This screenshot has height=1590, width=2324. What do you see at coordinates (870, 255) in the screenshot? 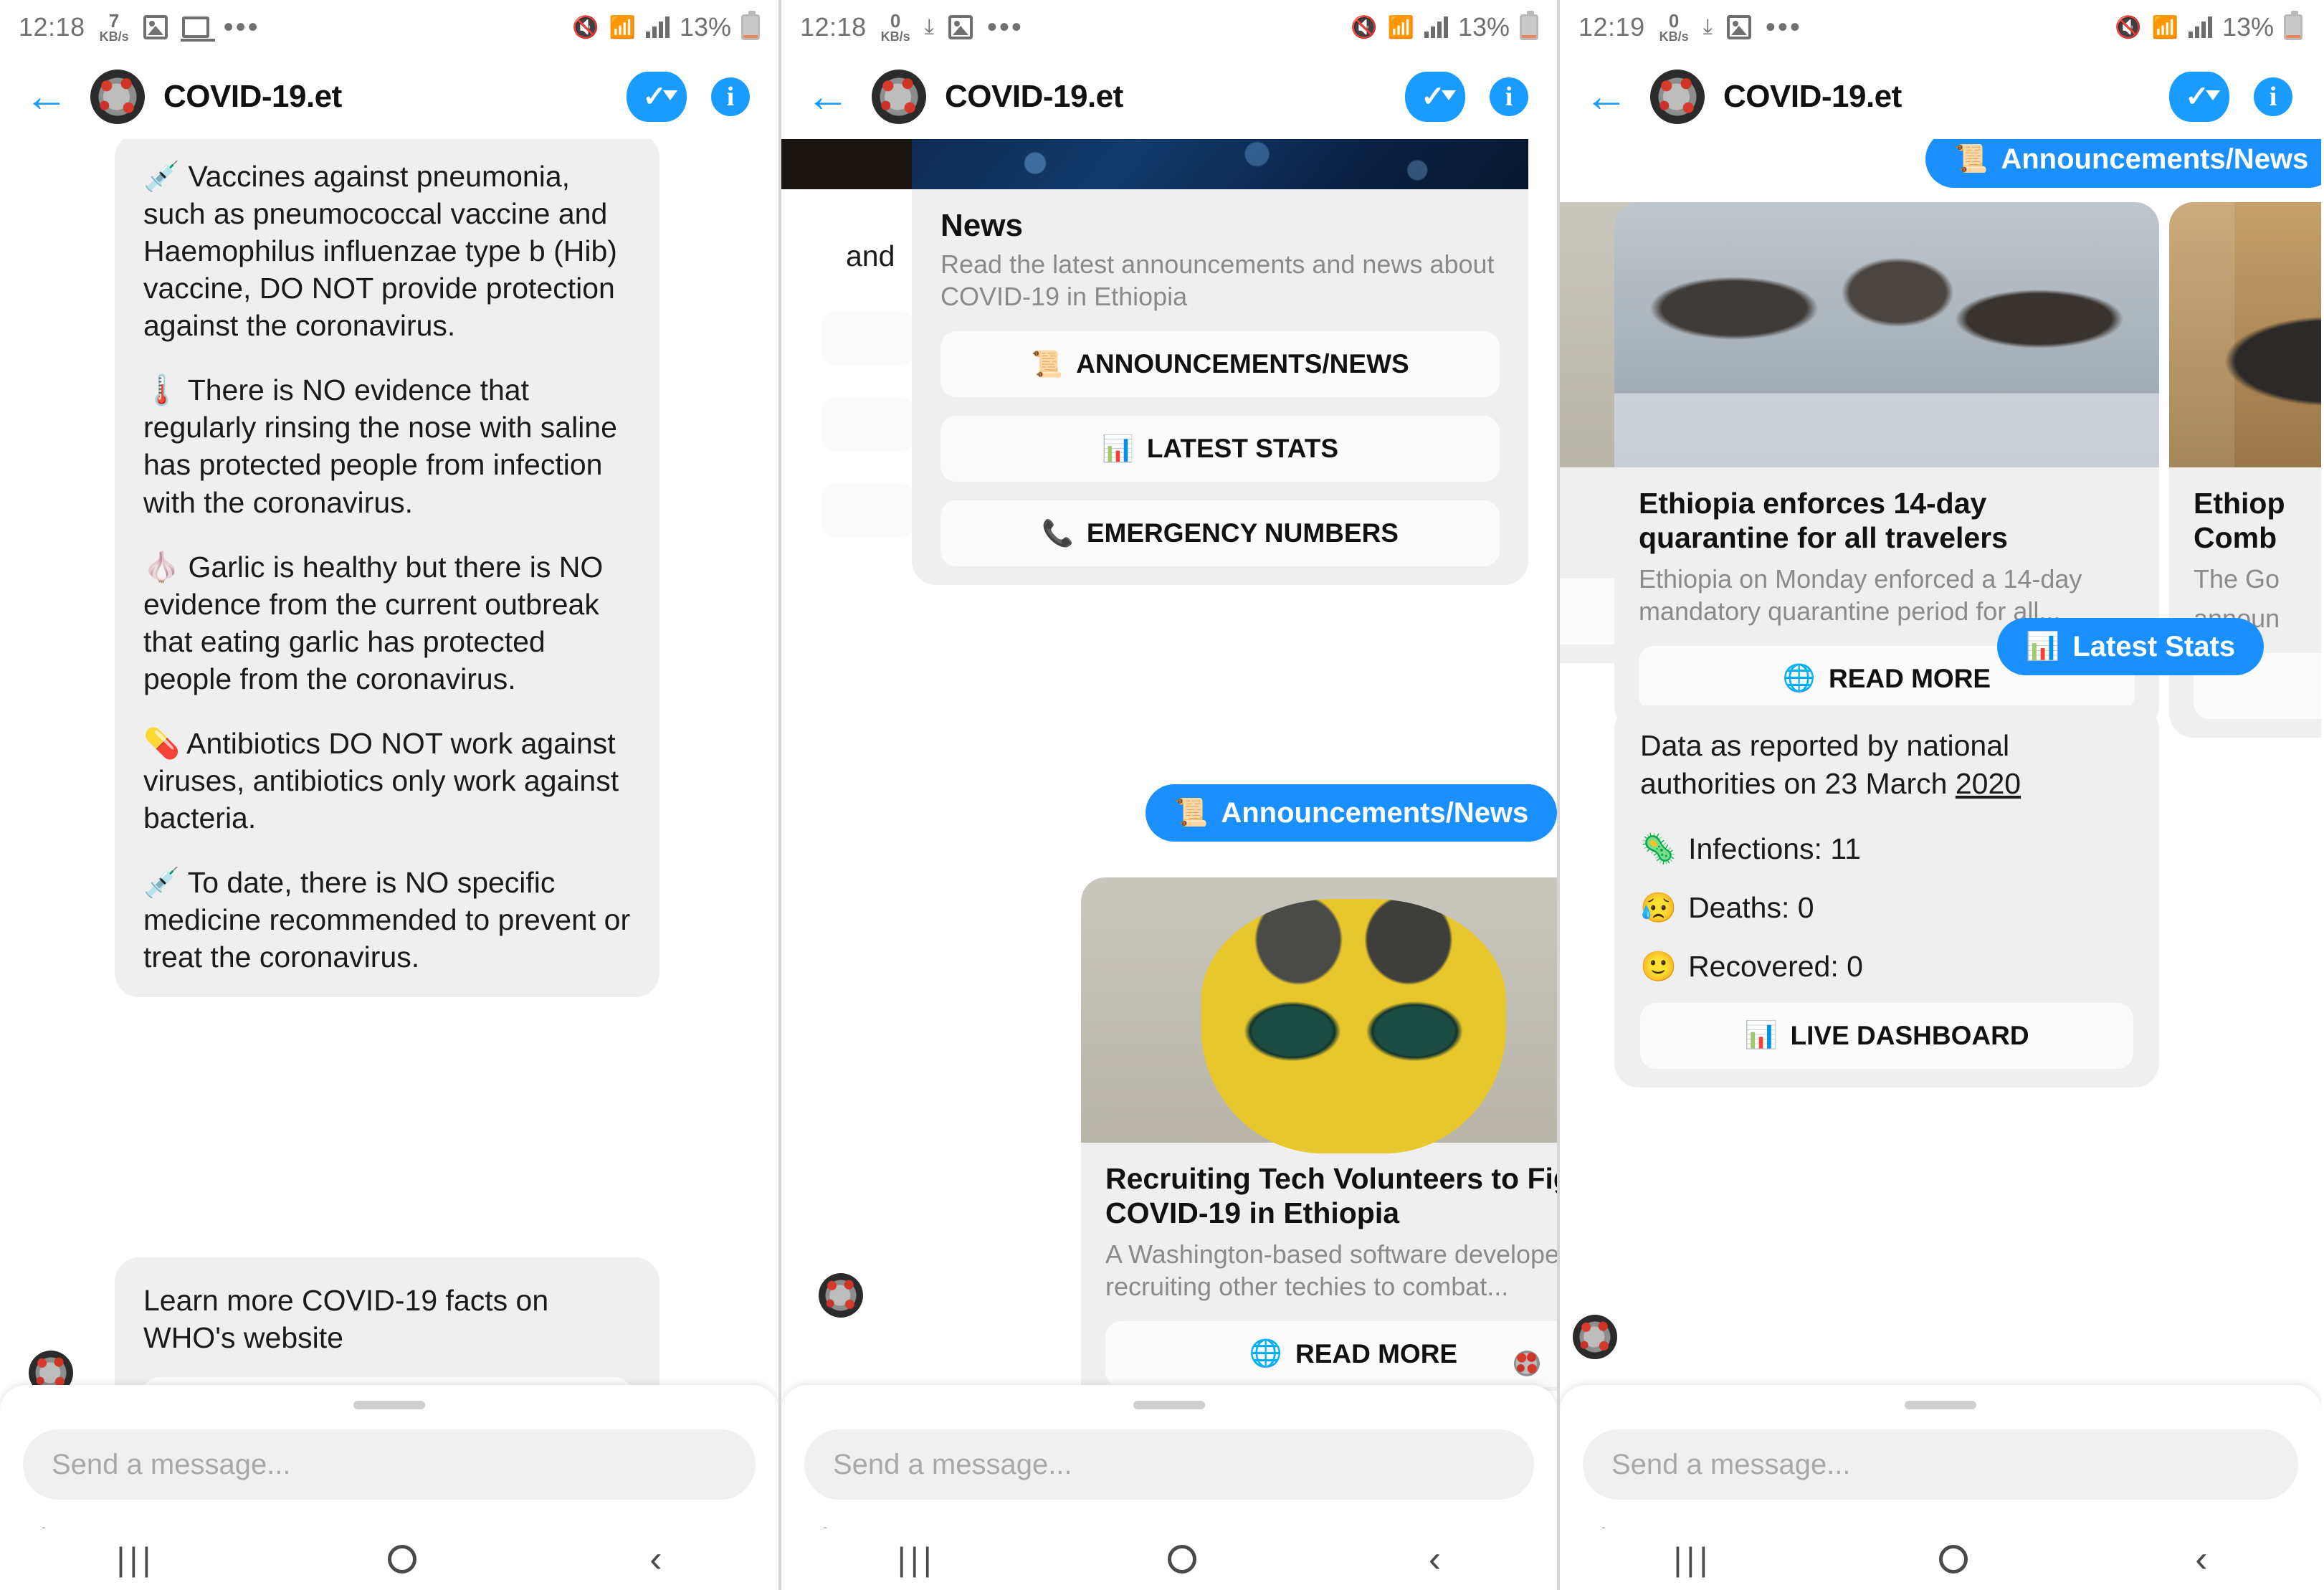
I see `partial-text: and` at bounding box center [870, 255].